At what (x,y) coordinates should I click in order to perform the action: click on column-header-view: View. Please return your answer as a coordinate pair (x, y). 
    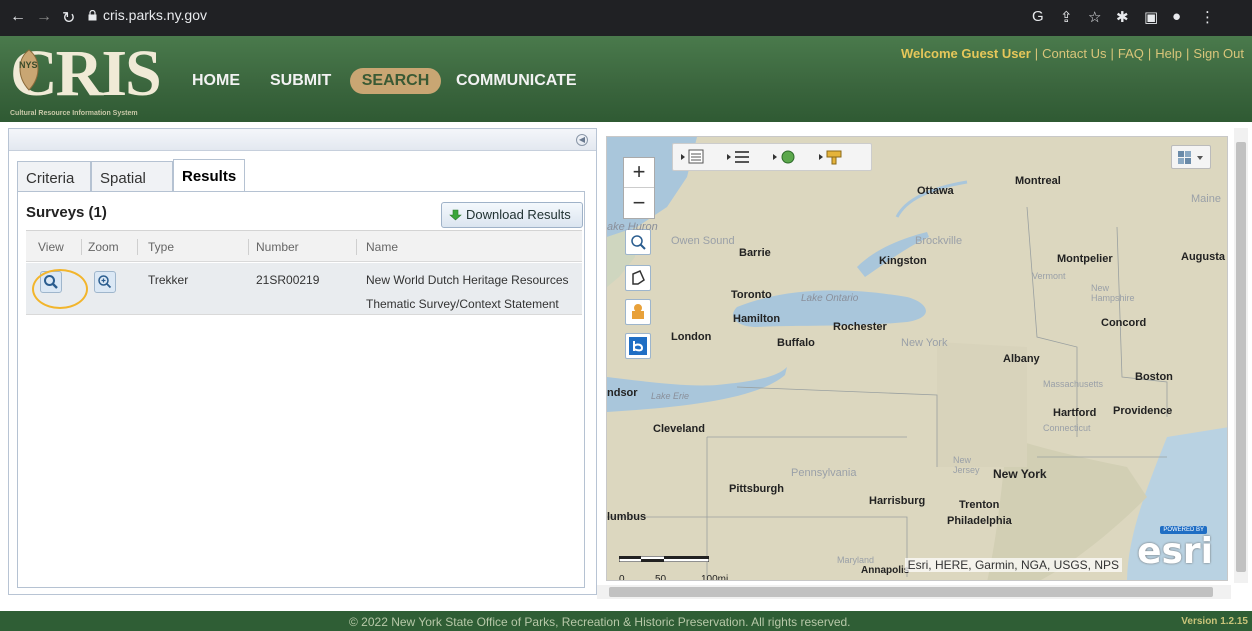
    Looking at the image, I should click on (51, 247).